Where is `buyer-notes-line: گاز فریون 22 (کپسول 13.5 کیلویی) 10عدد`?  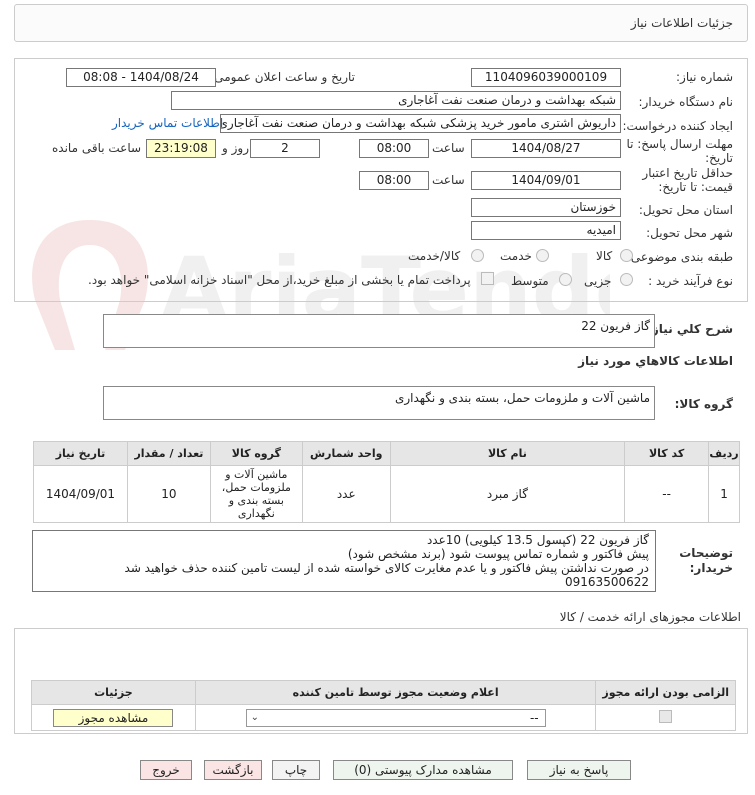 buyer-notes-line: گاز فریون 22 (کپسول 13.5 کیلویی) 10عدد is located at coordinates (537, 540).